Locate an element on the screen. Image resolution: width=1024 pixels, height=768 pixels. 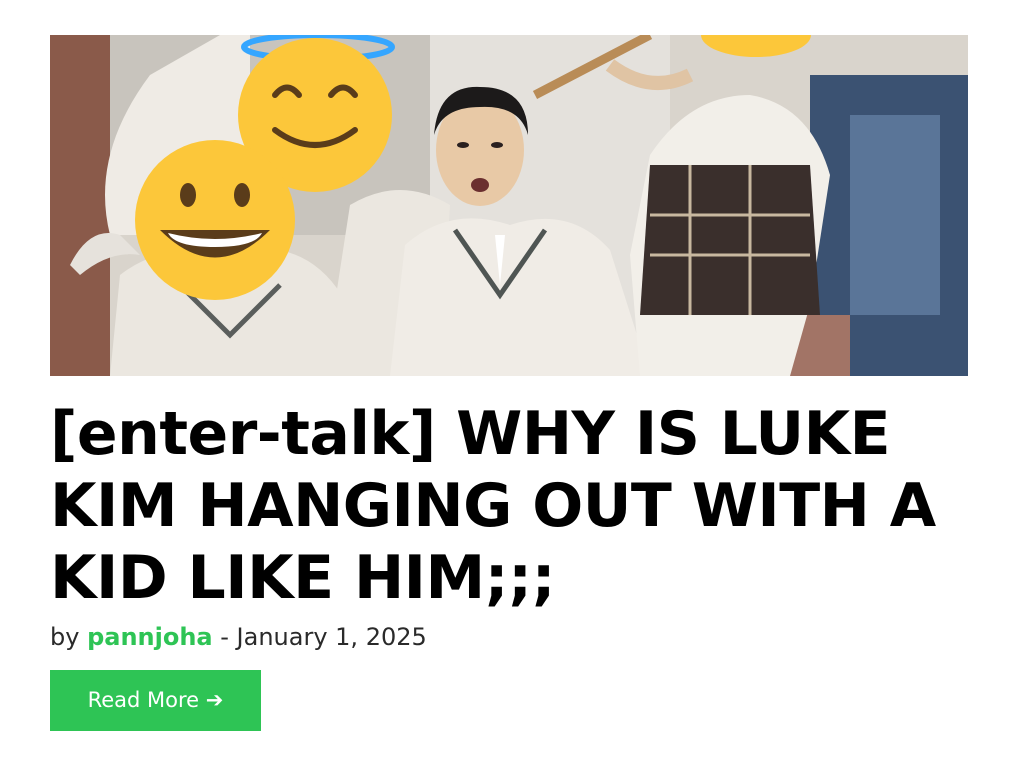
grinning-emoji is located at coordinates (215, 220).